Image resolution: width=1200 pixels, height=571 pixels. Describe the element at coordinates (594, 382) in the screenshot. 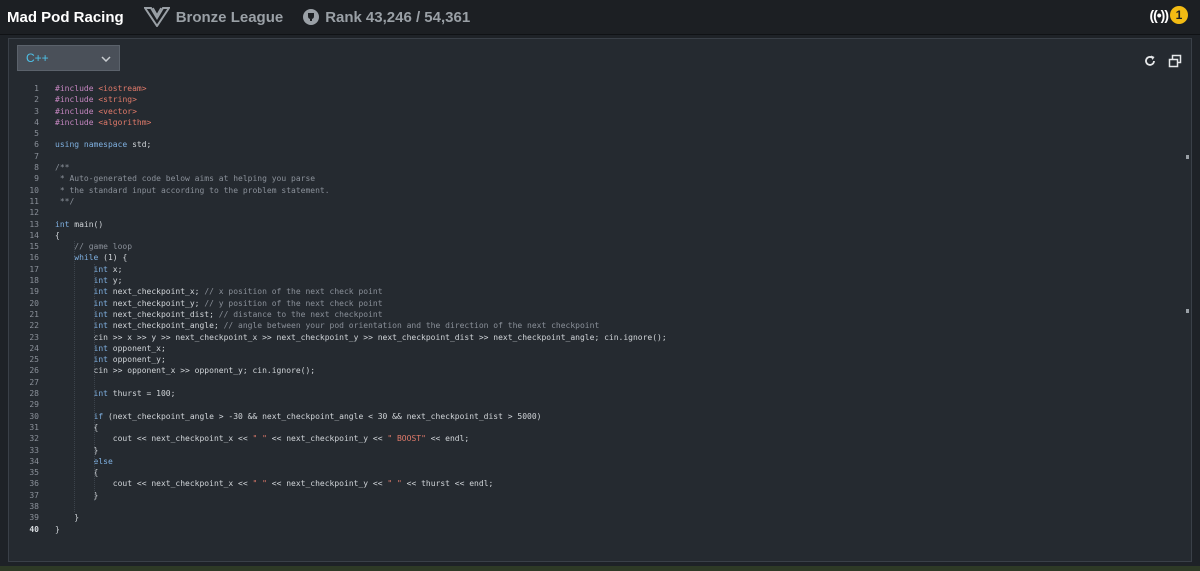

I see `code-line: 27` at that location.